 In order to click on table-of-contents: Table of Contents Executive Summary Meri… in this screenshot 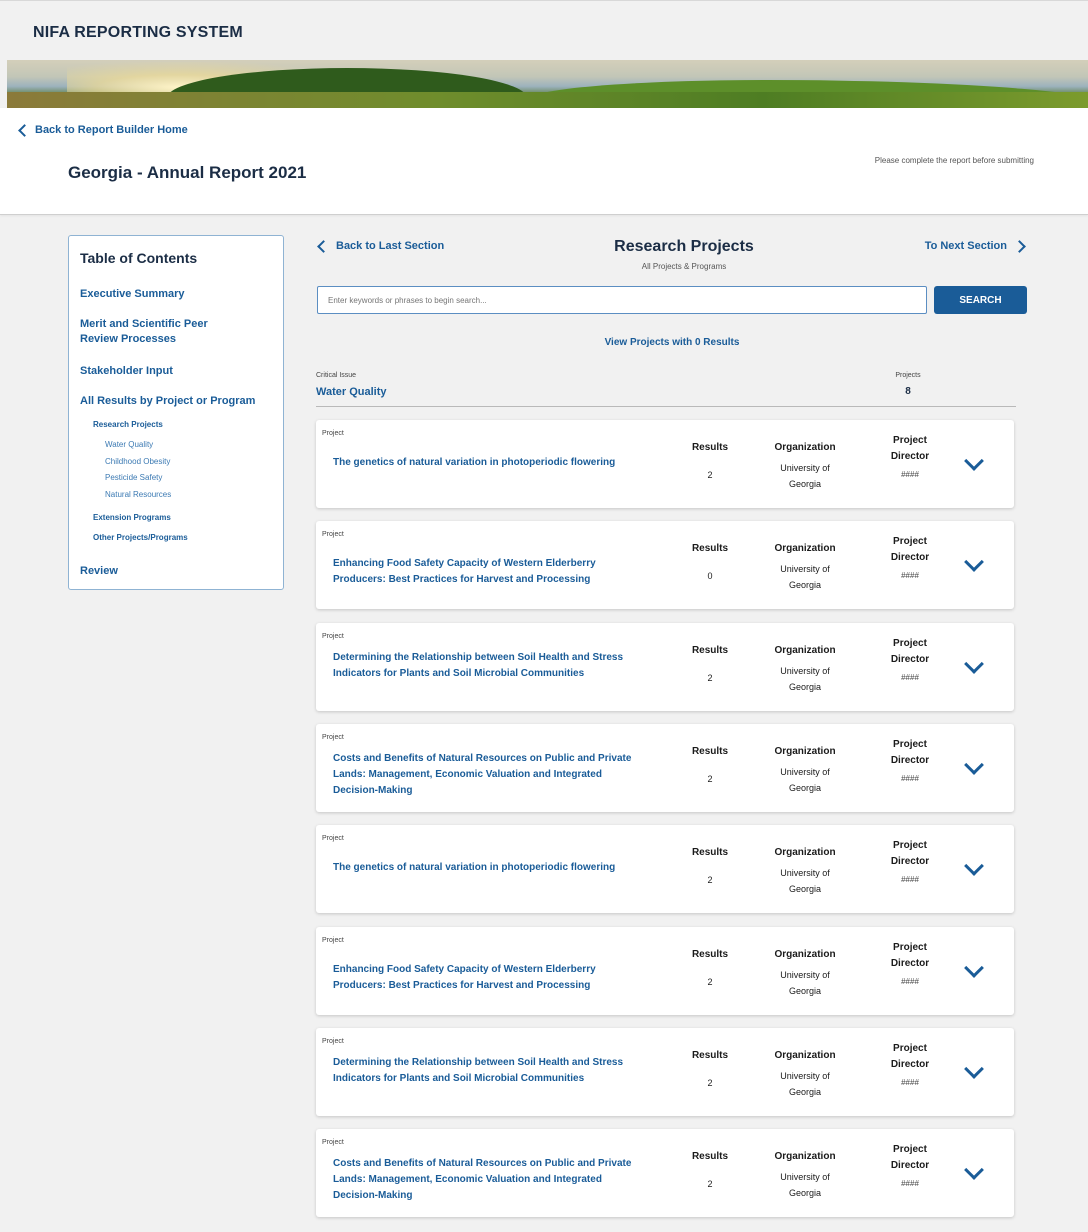, I will do `click(176, 412)`.